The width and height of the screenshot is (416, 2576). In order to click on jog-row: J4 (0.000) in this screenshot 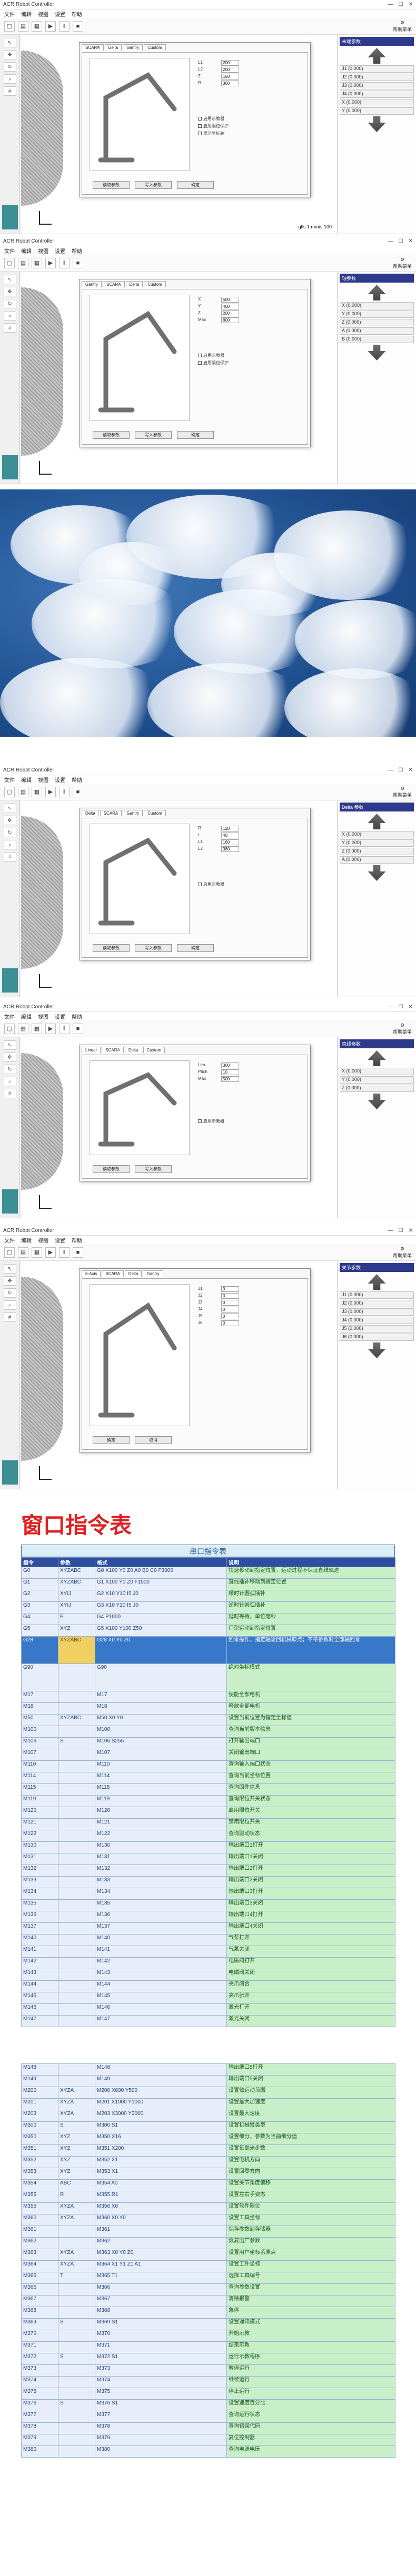, I will do `click(377, 1320)`.